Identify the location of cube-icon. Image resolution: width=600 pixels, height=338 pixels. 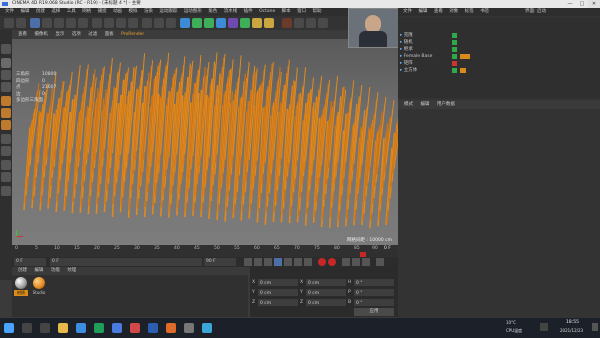
(185, 23).